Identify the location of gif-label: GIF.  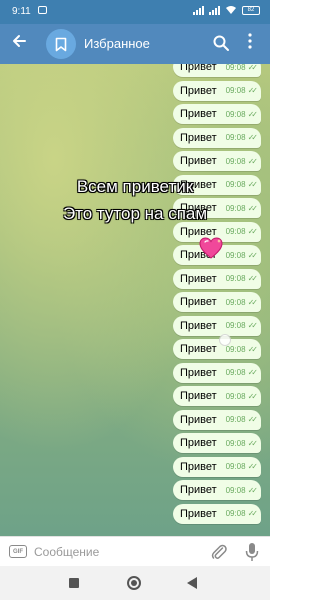
(18, 551).